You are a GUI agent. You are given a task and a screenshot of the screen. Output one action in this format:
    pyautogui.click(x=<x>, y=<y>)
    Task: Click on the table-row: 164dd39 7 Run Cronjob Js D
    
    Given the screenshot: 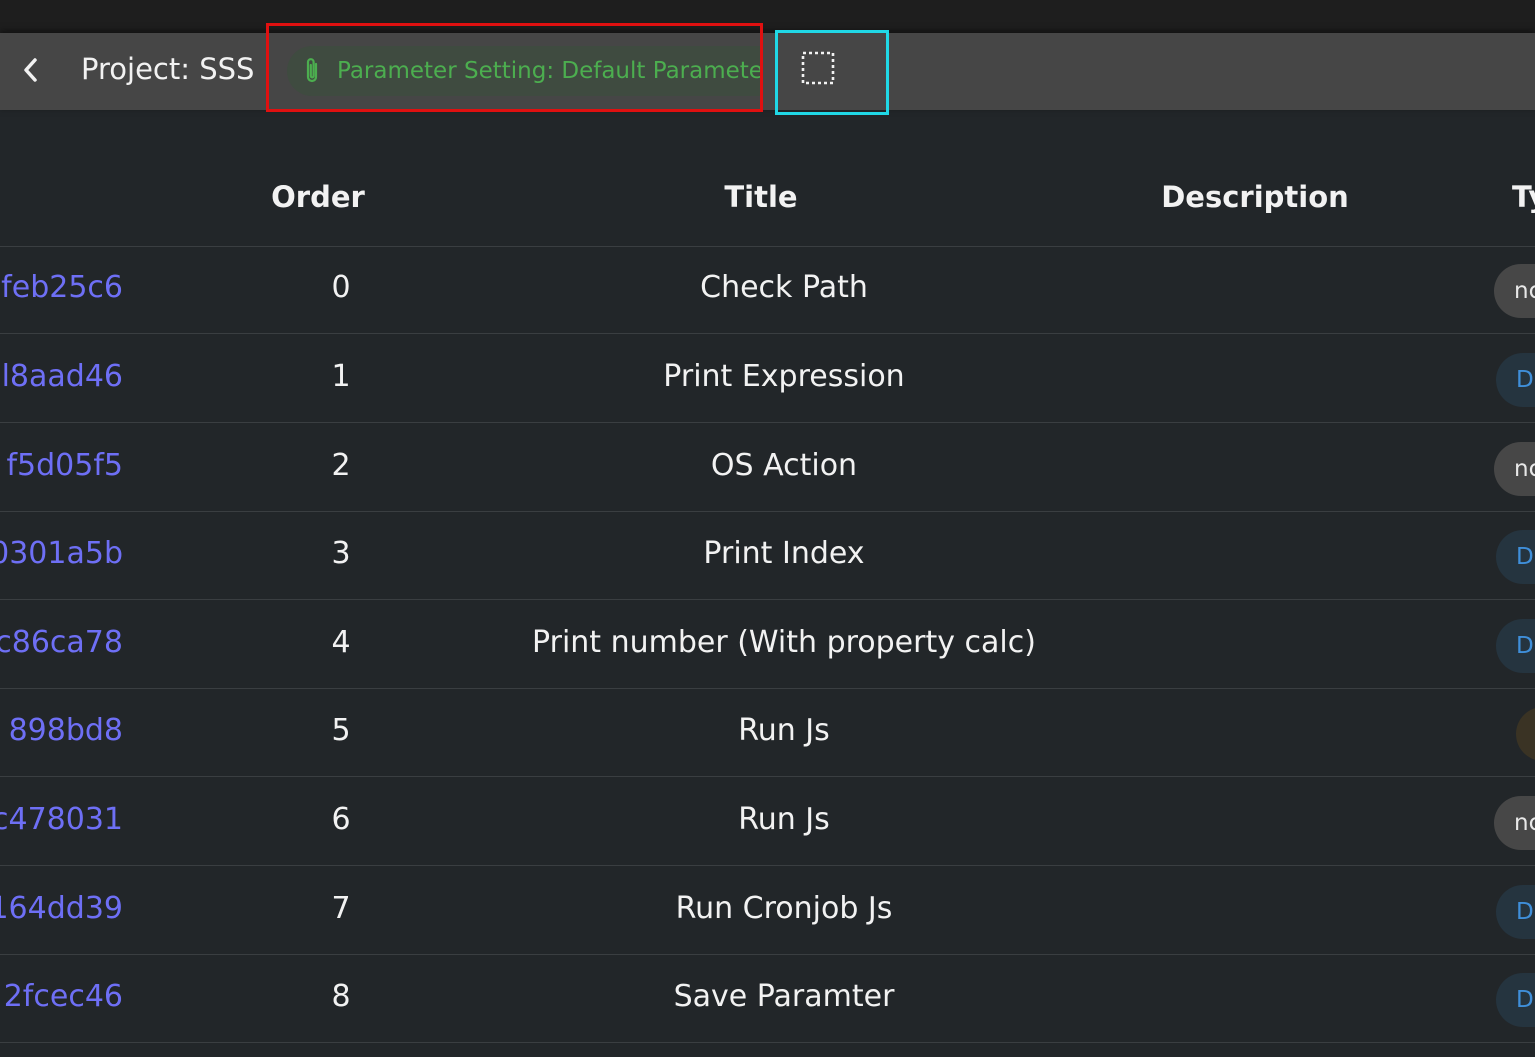 What is the action you would take?
    pyautogui.click(x=767, y=911)
    